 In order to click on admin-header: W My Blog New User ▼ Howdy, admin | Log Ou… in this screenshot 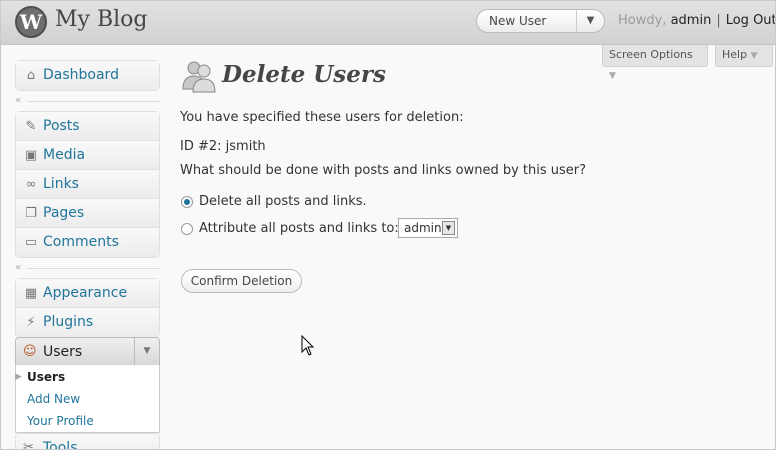, I will do `click(388, 23)`.